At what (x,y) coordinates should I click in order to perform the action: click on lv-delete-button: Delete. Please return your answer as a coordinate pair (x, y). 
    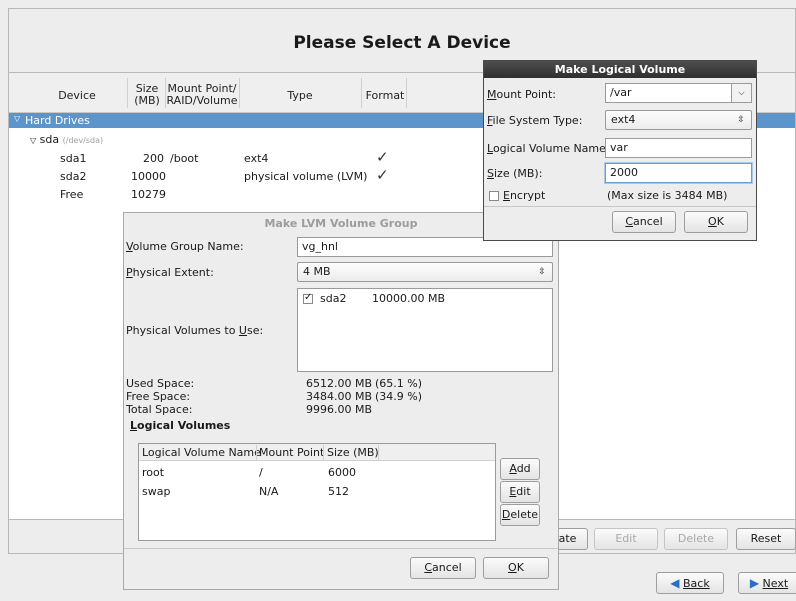
    Looking at the image, I should click on (520, 515).